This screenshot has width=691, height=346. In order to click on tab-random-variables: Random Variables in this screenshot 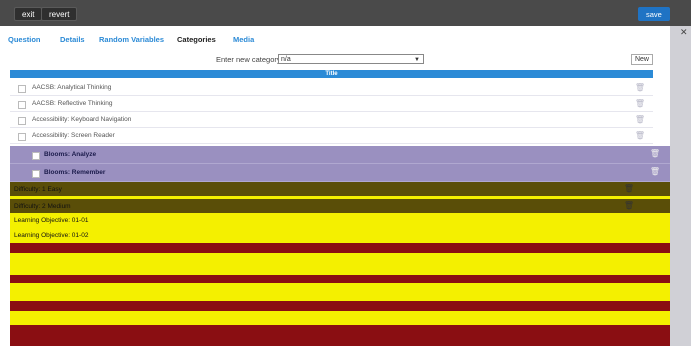, I will do `click(131, 39)`.